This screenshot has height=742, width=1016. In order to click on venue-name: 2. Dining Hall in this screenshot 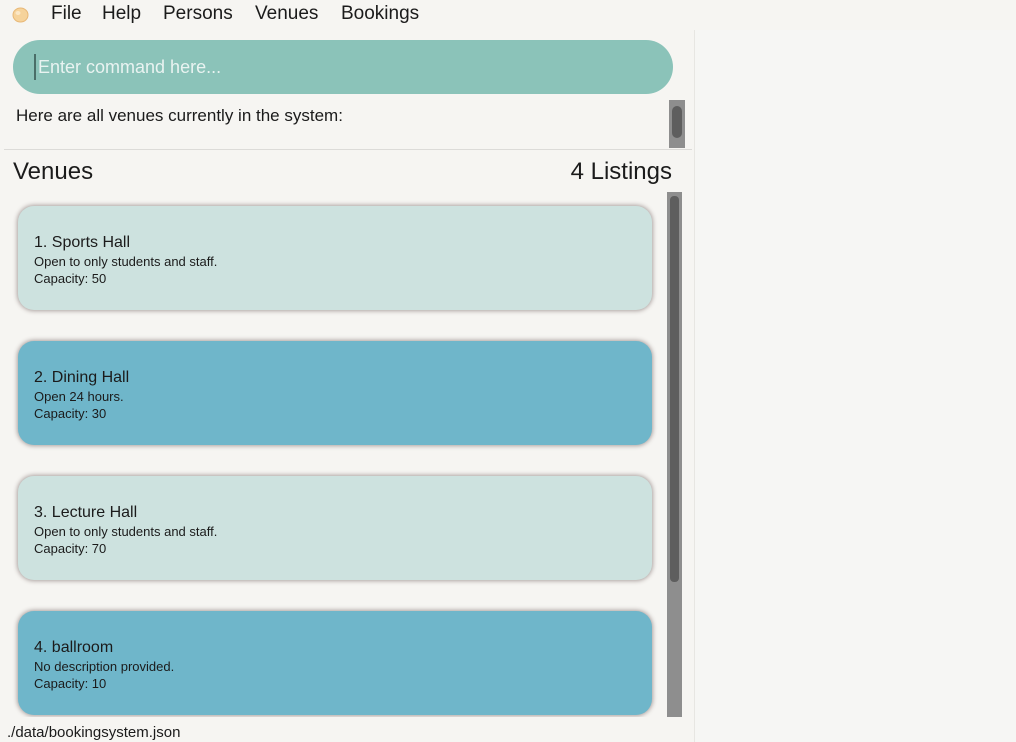, I will do `click(82, 377)`.